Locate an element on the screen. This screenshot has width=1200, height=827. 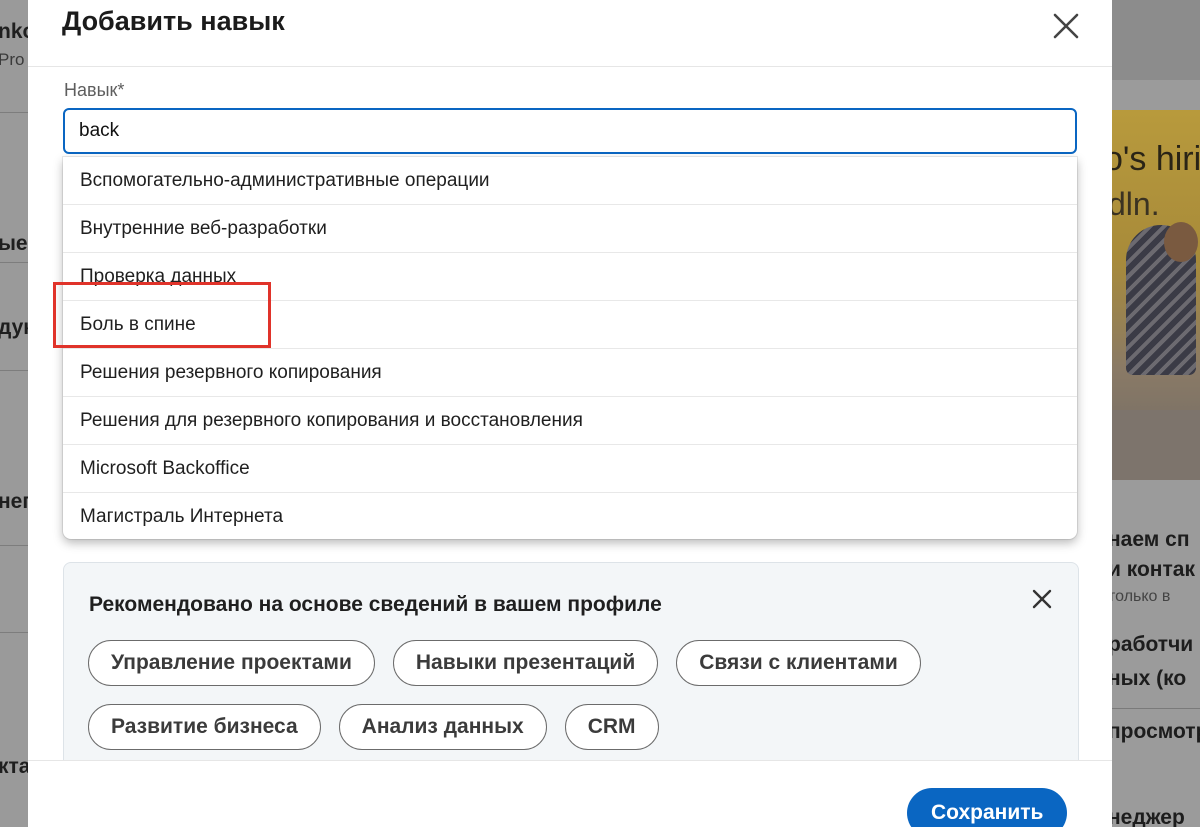
ad-table-image is located at coordinates (1156, 445).